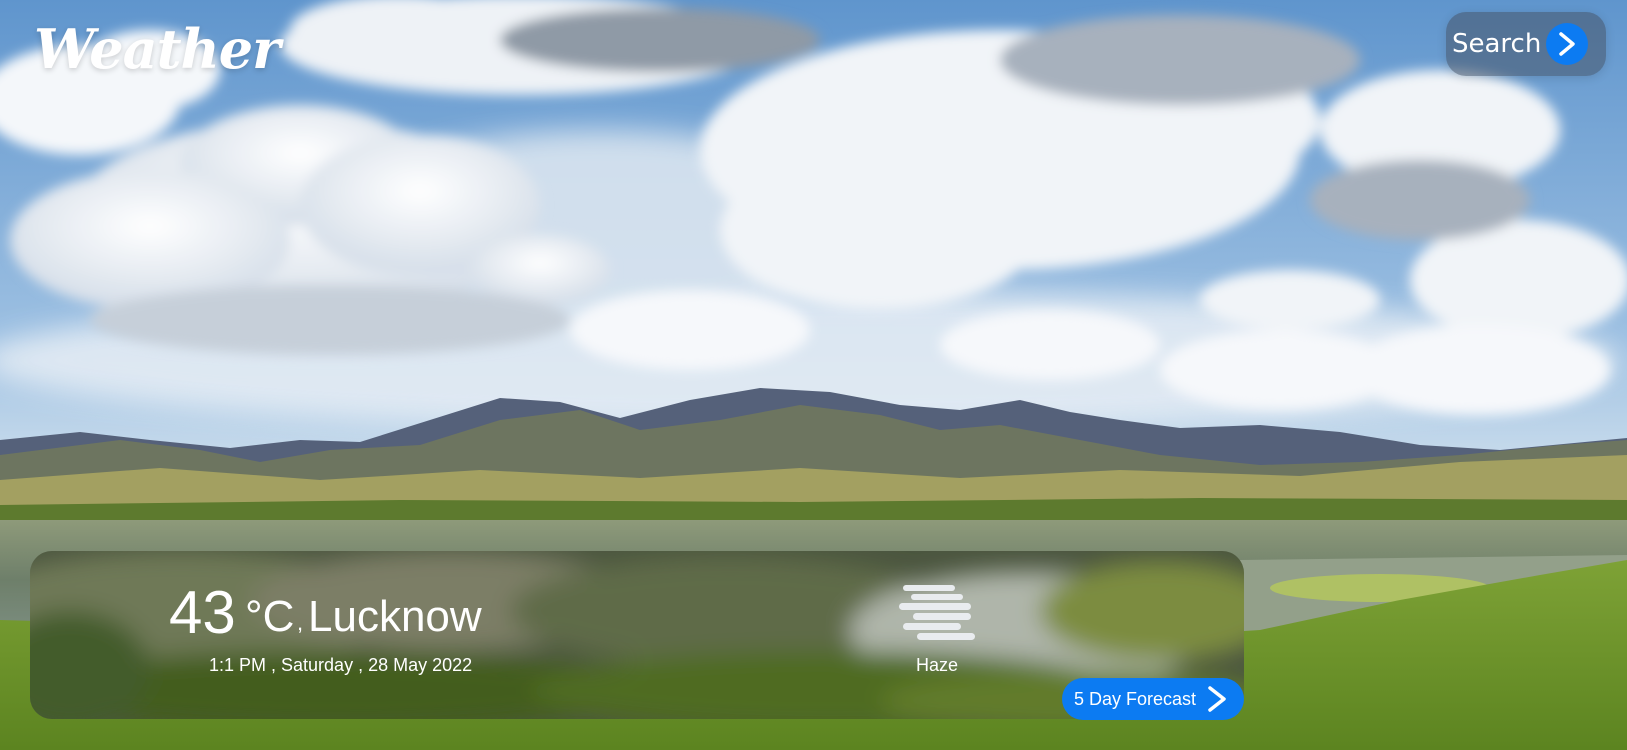 This screenshot has height=750, width=1627. I want to click on date-time-label: 1:1 PM , Saturday , 28 May 2022, so click(341, 665).